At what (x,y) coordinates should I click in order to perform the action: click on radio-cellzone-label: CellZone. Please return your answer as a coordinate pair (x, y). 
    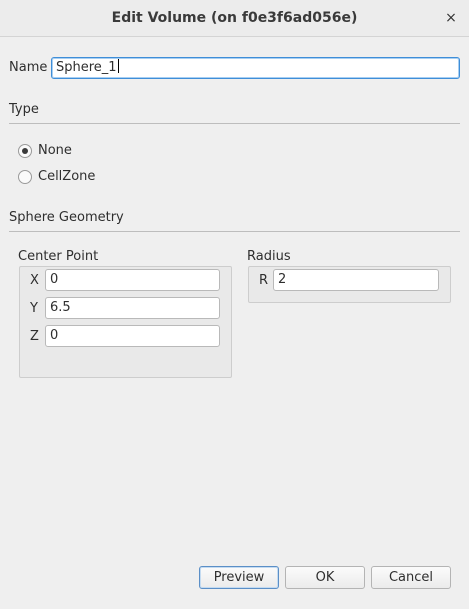
    Looking at the image, I should click on (66, 176).